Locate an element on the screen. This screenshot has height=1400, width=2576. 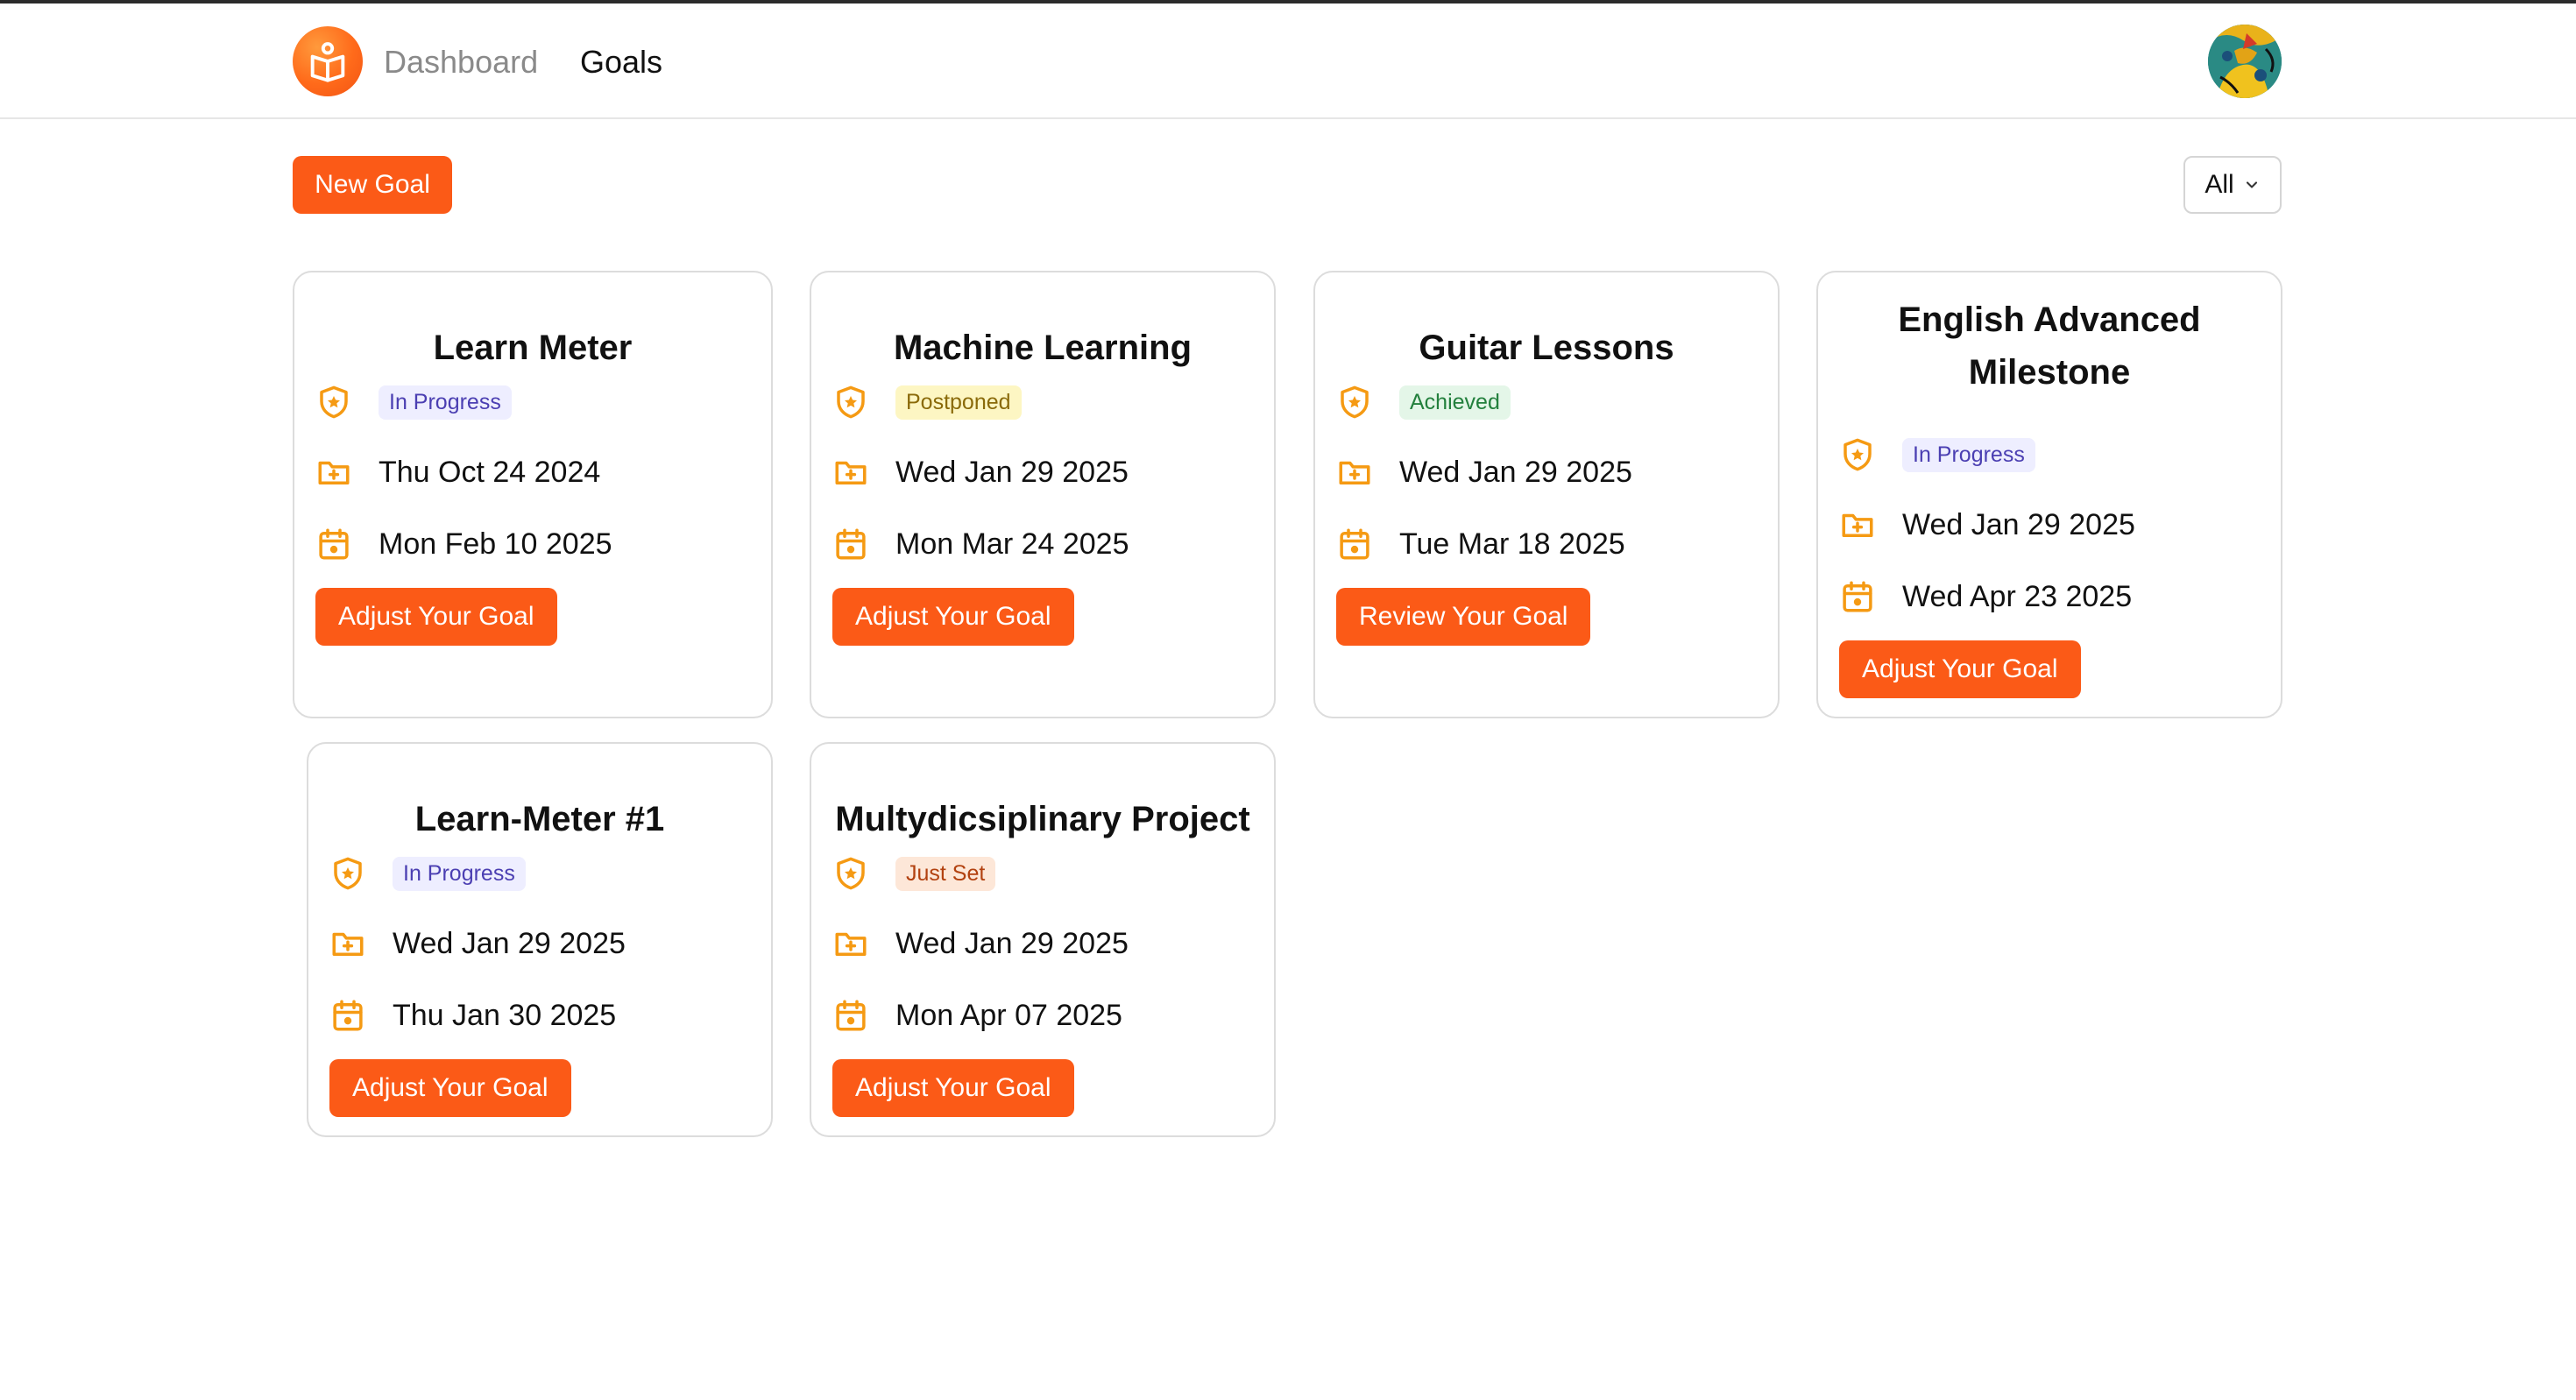
avatar is located at coordinates (2245, 61).